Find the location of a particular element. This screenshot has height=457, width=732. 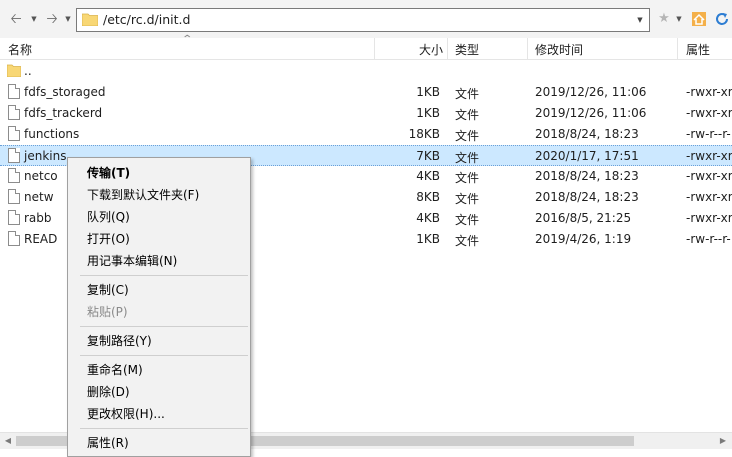

file-name: netw is located at coordinates (39, 197).